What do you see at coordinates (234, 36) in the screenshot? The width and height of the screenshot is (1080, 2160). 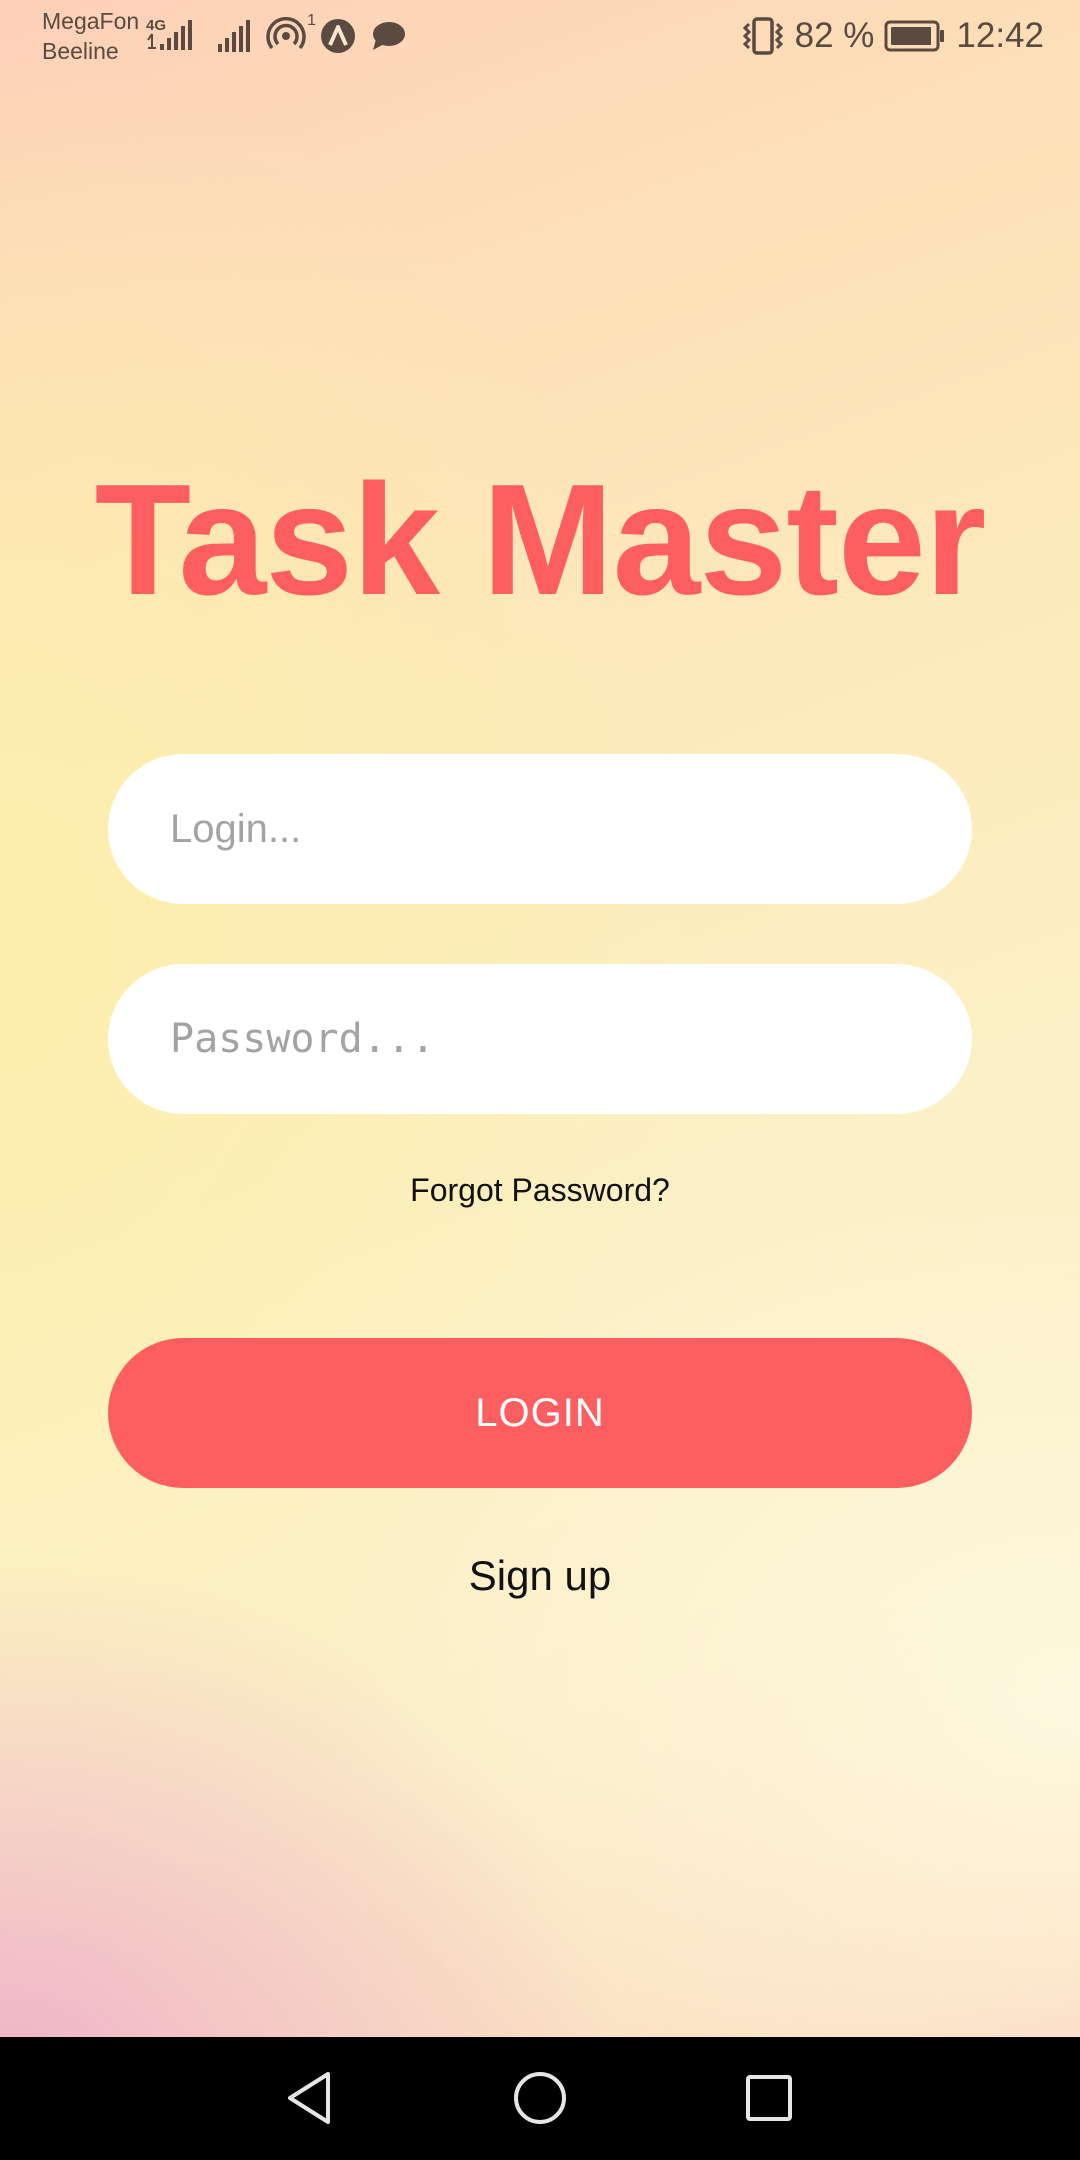 I see `signal-strength-icon` at bounding box center [234, 36].